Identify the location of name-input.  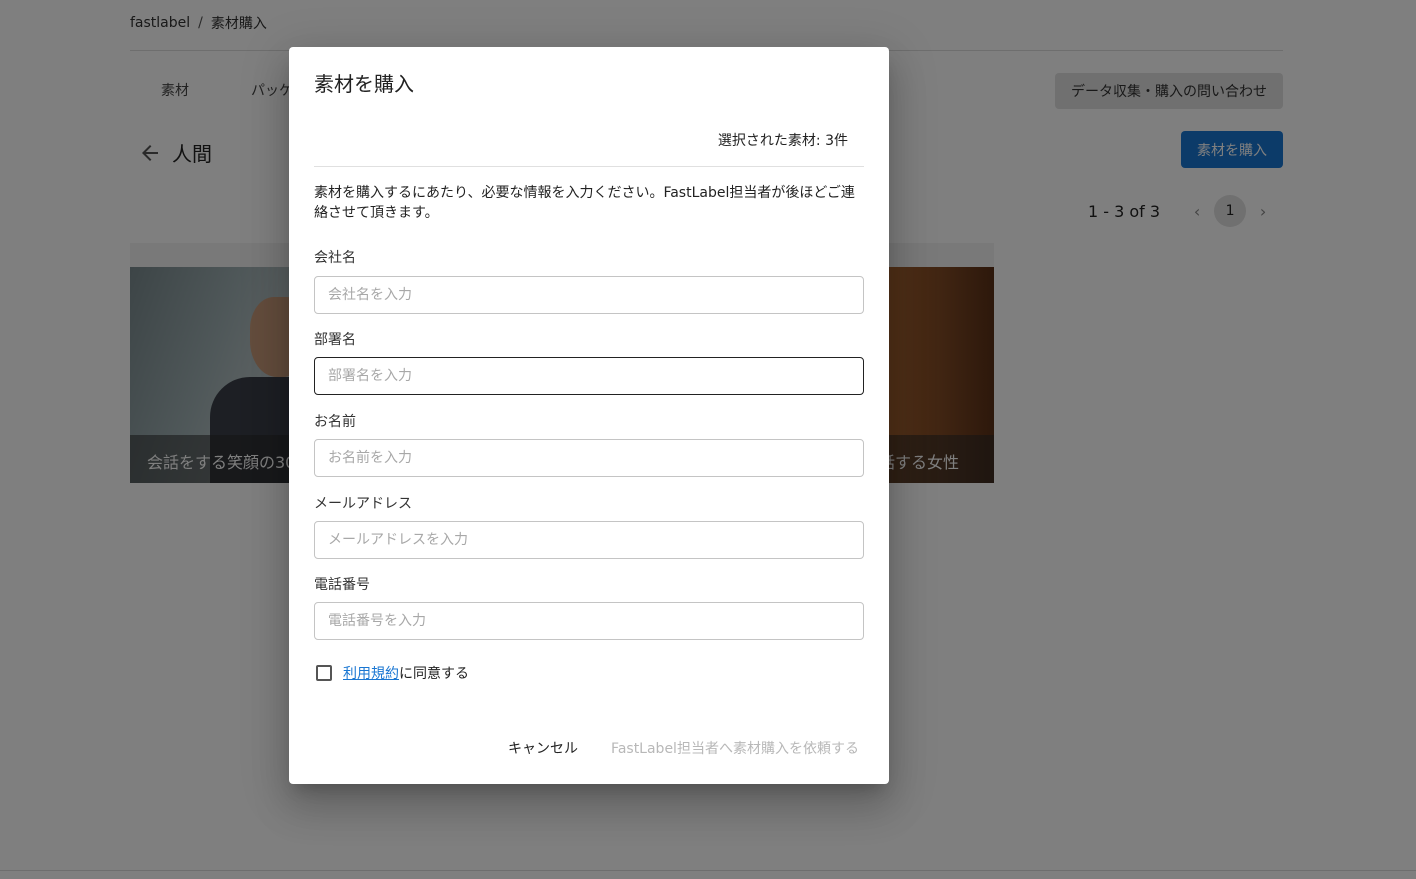
(589, 458).